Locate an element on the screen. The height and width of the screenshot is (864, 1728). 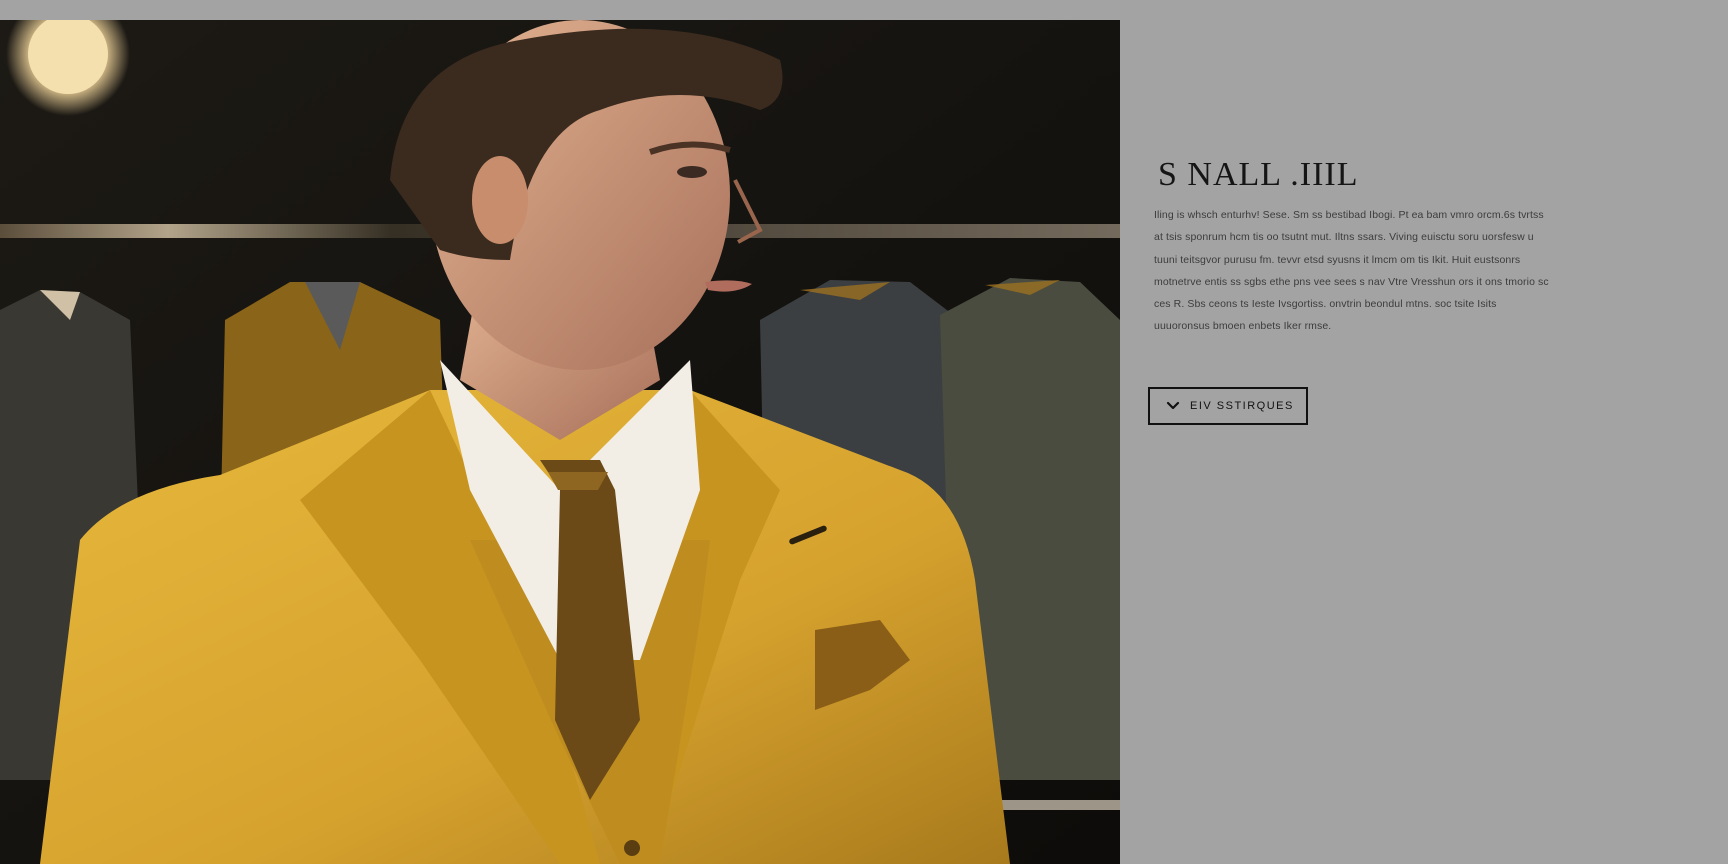
cta-button: EIV SSTIRQUES is located at coordinates (1228, 406).